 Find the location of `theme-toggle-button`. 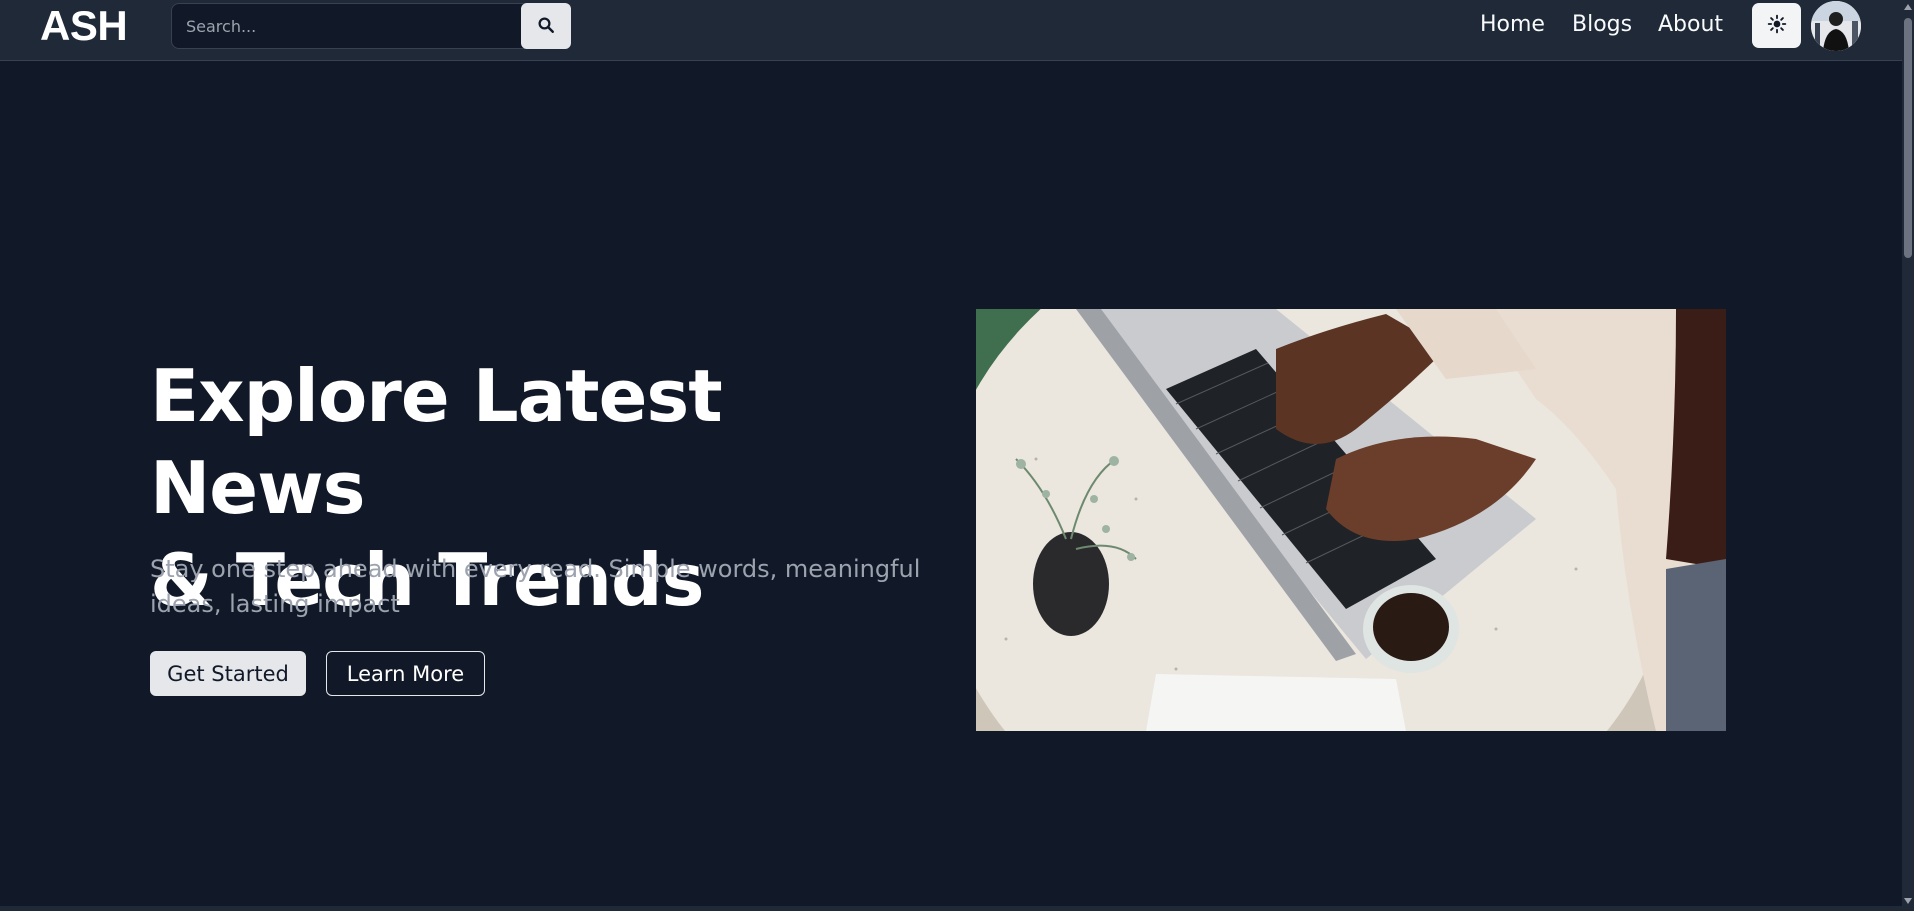

theme-toggle-button is located at coordinates (1776, 25).